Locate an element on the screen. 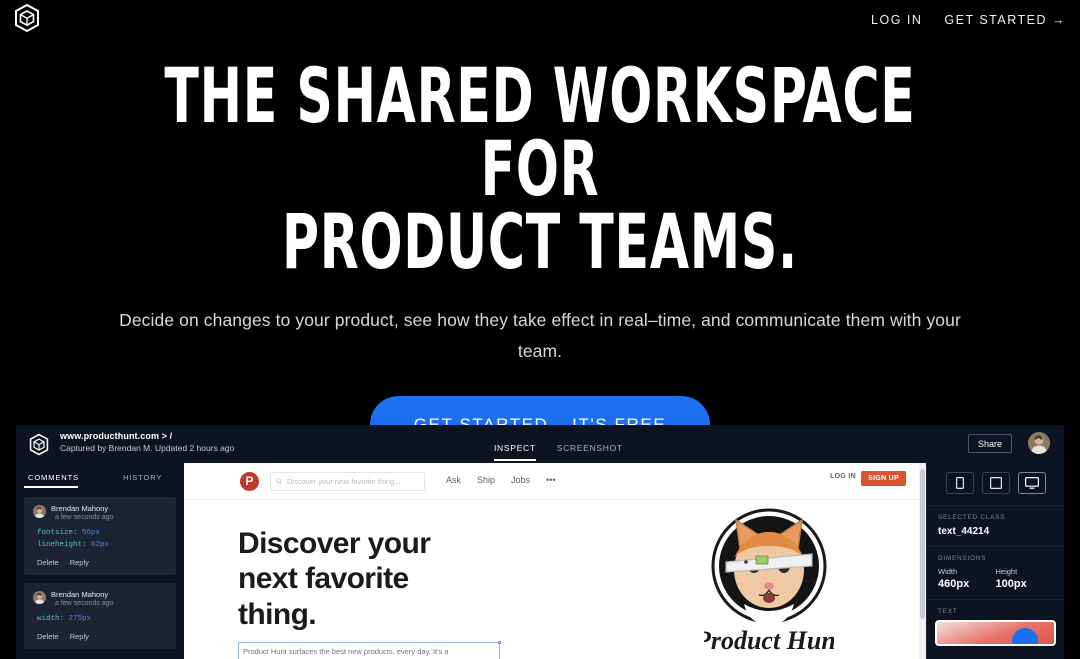 The image size is (1080, 659). mobile-icon is located at coordinates (959, 483).